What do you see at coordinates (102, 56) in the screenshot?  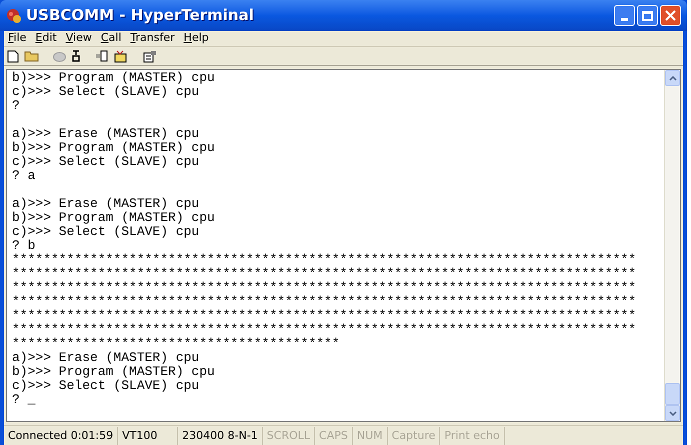 I see `send-file-icon` at bounding box center [102, 56].